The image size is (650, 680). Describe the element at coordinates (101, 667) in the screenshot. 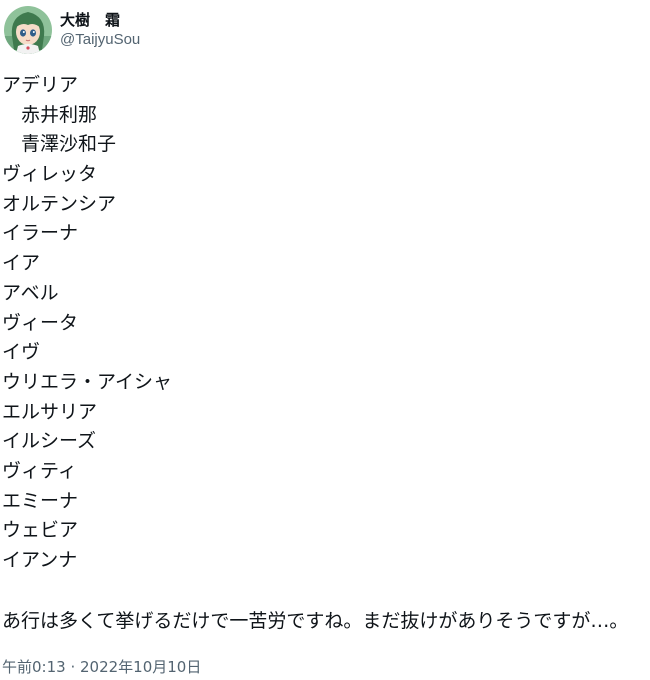

I see `tweet-timestamp: 午前0:13 · 2022年10月10日` at that location.